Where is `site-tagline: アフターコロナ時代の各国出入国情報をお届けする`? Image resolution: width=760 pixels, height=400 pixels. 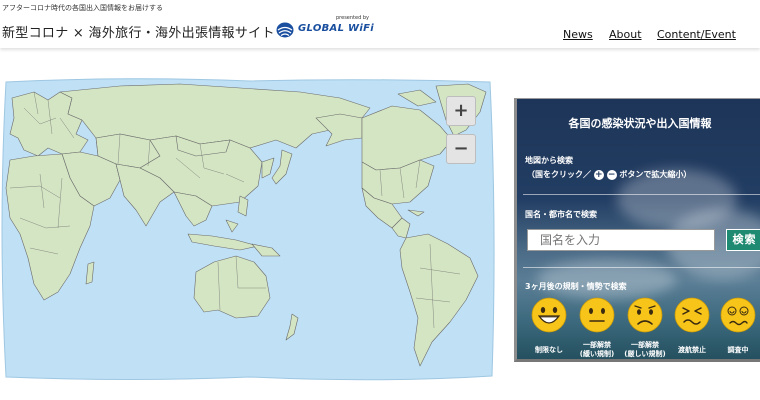 site-tagline: アフターコロナ時代の各国出入国情報をお届けする is located at coordinates (82, 8).